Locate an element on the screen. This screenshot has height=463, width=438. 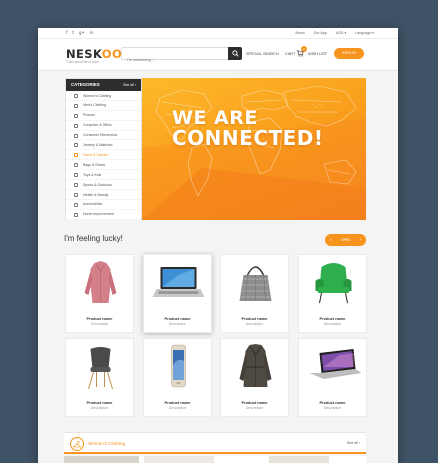
category-item: Home & Garden is located at coordinates (103, 155).